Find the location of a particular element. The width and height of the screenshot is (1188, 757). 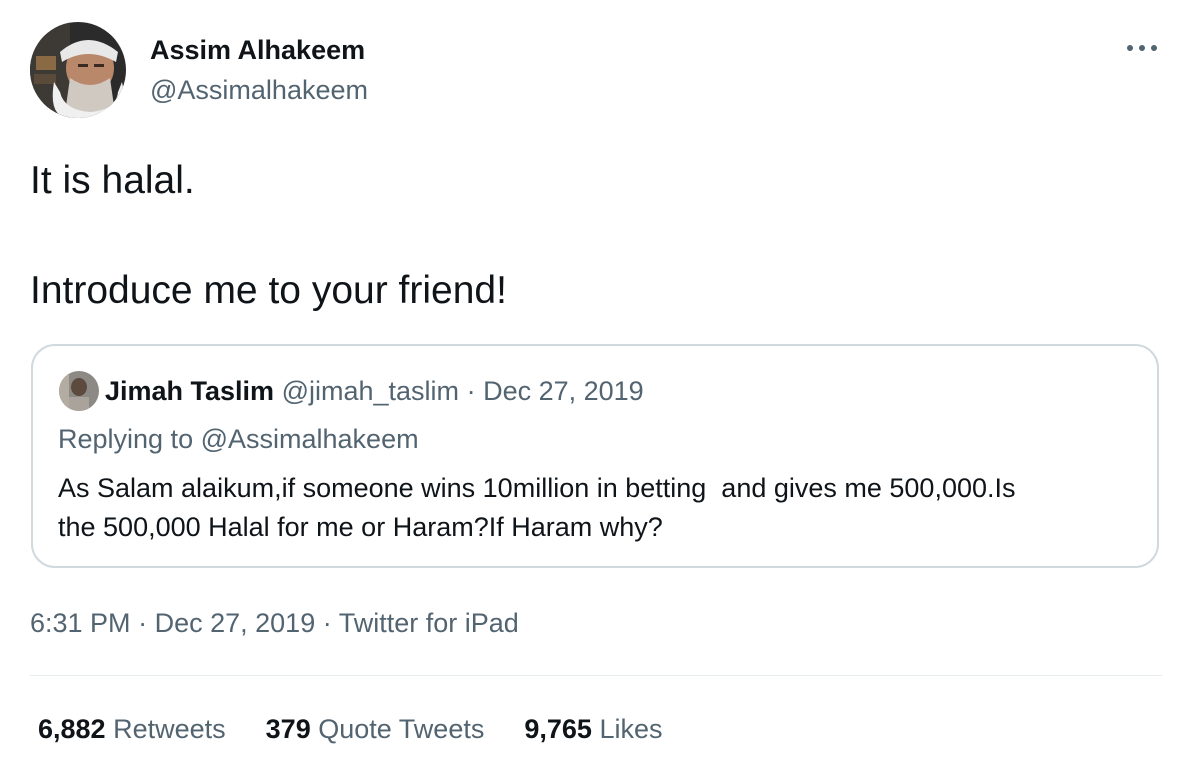

likes-label: Likes is located at coordinates (631, 729).